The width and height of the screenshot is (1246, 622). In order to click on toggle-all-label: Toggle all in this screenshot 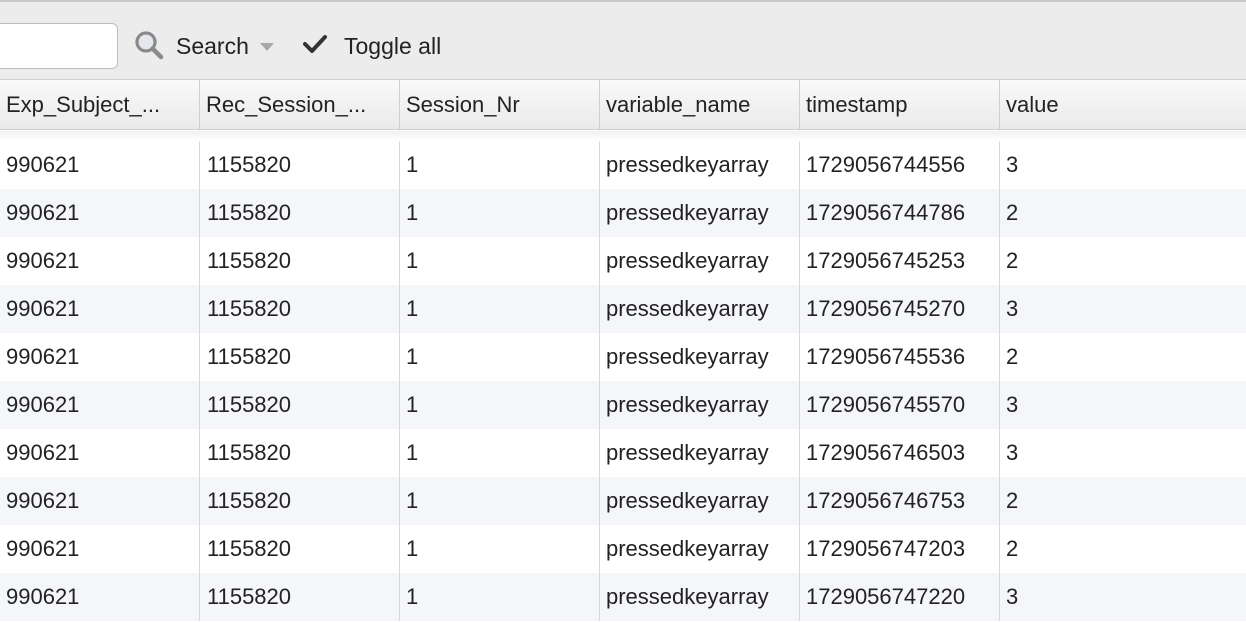, I will do `click(393, 45)`.